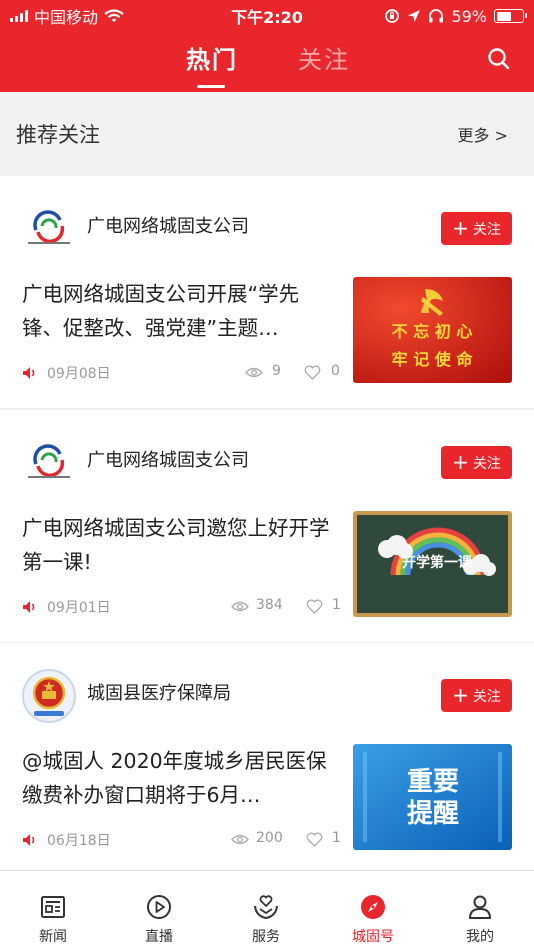  What do you see at coordinates (49, 696) in the screenshot?
I see `national-emblem-logo` at bounding box center [49, 696].